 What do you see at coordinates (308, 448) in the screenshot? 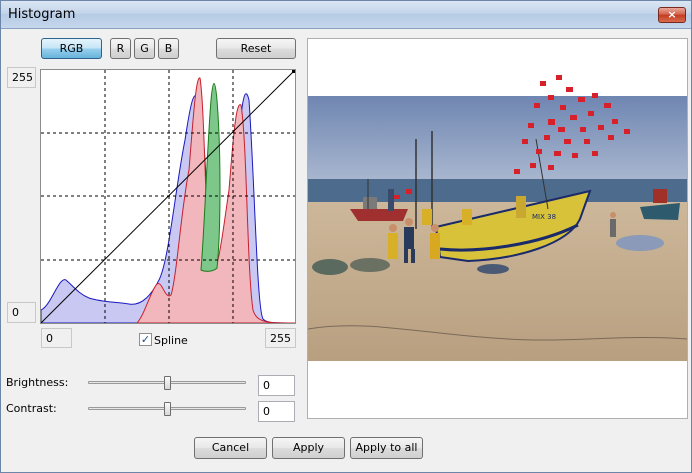
I see `apply-button: Apply` at bounding box center [308, 448].